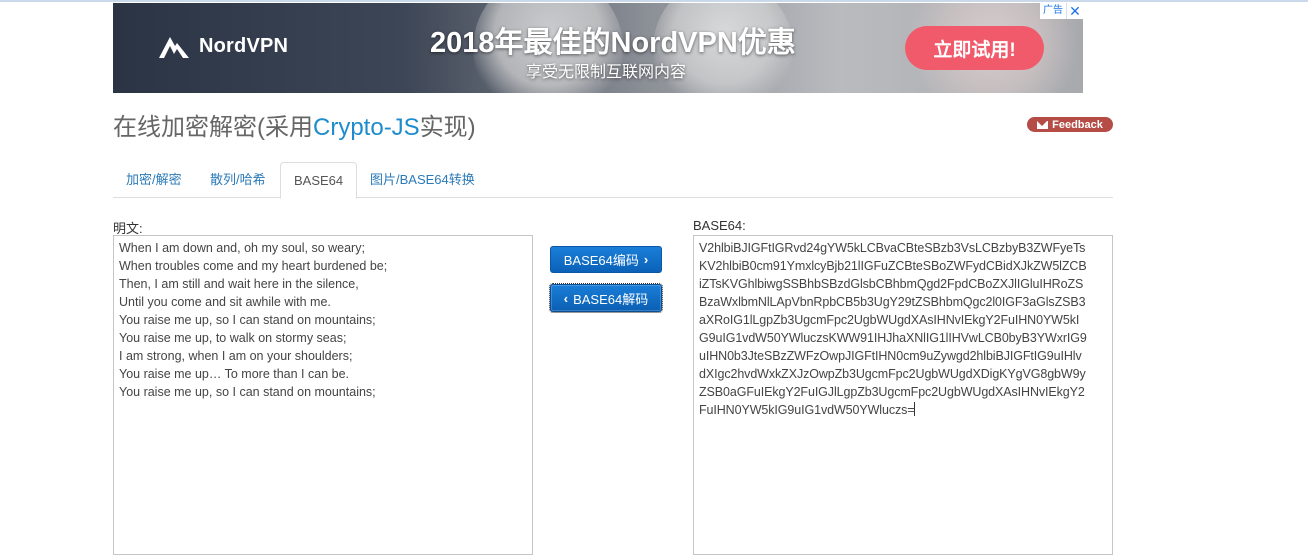  I want to click on ad-choices: 广告 ✕, so click(1061, 11).